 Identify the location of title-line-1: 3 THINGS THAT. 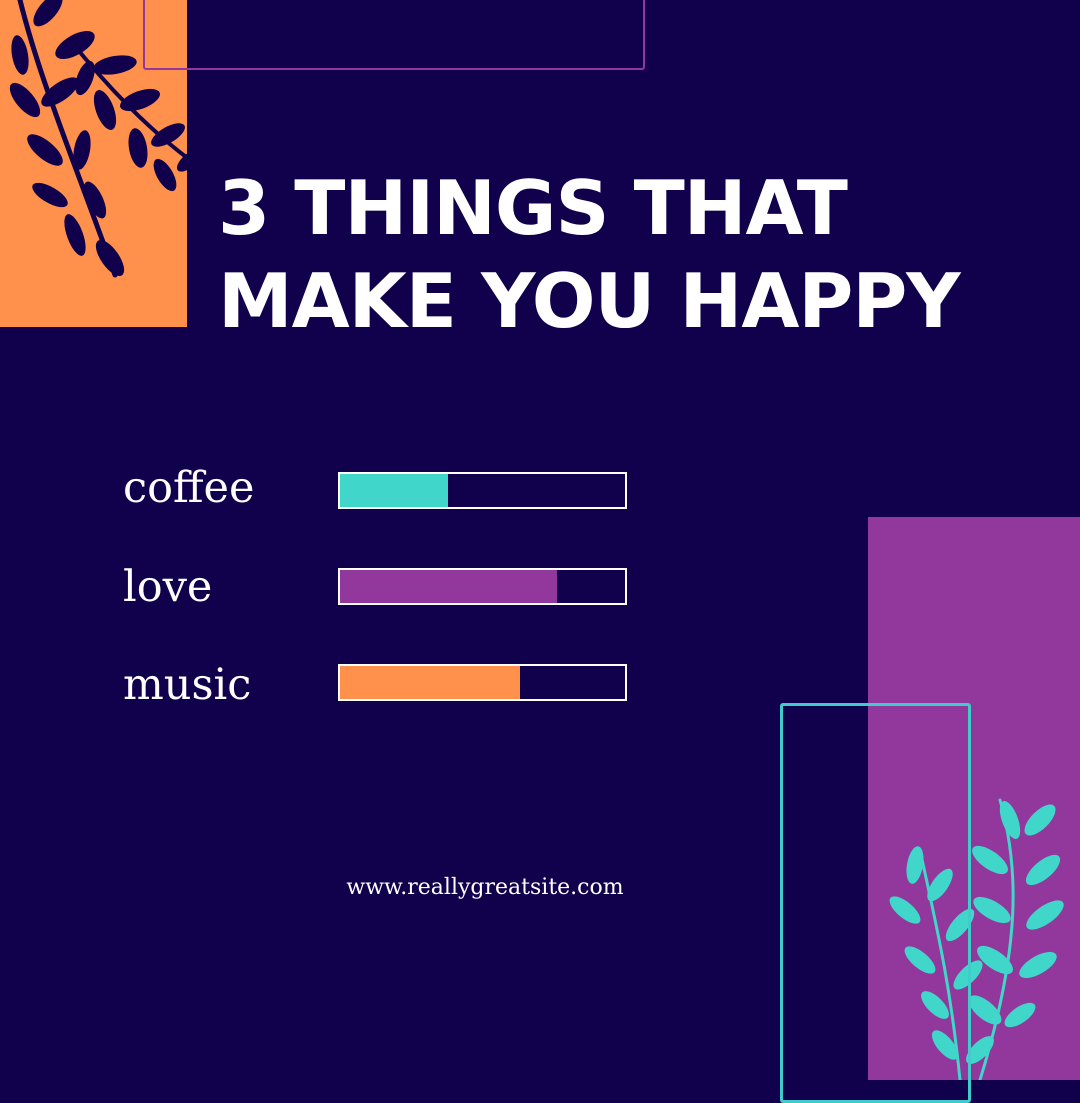
(533, 208).